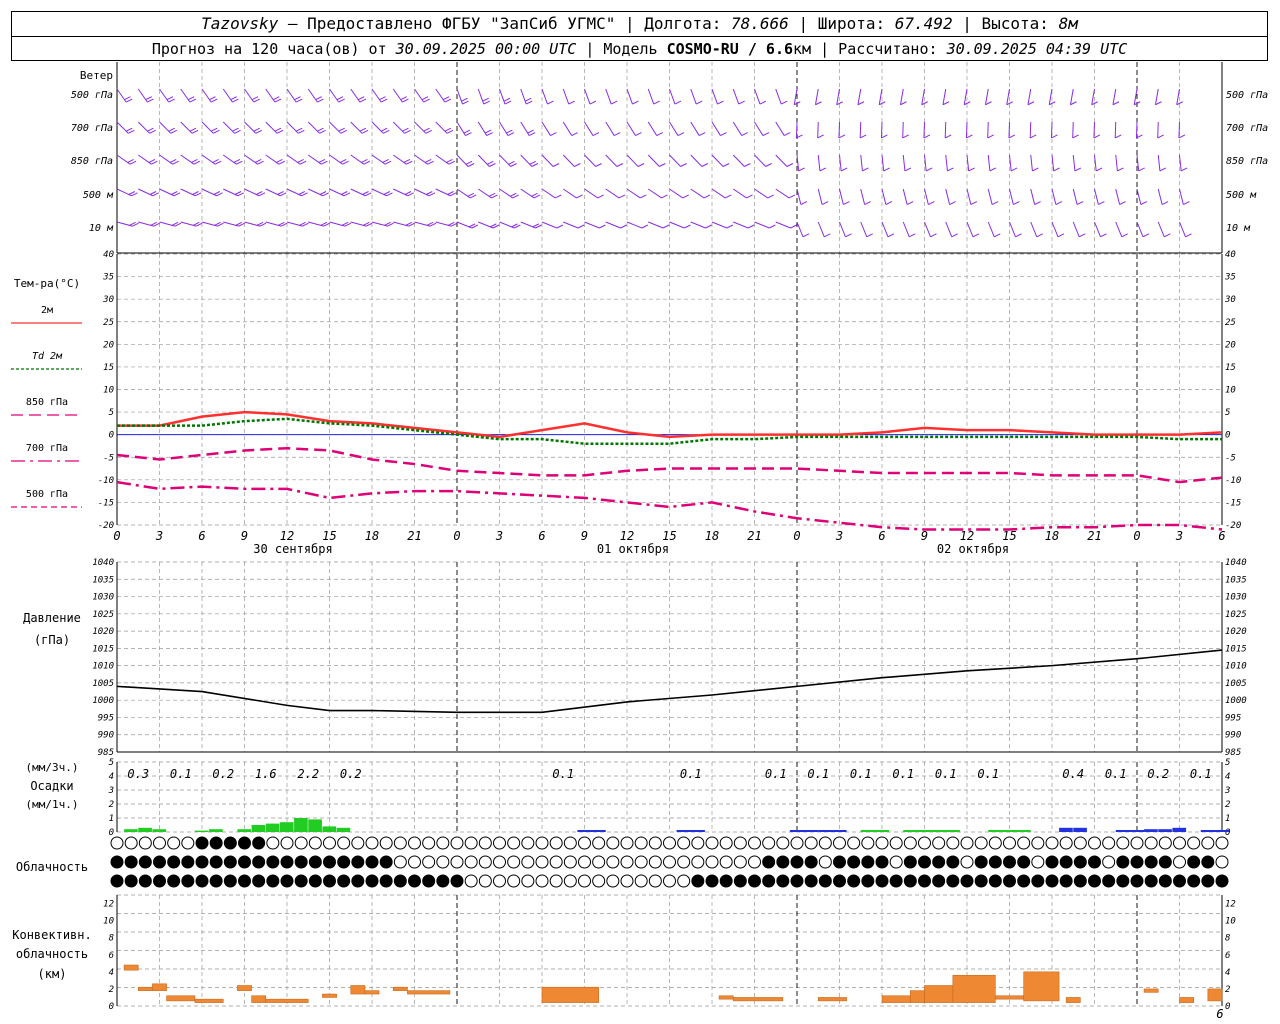 Image resolution: width=1280 pixels, height=1024 pixels. I want to click on precip-3h-total: 1.6, so click(266, 774).